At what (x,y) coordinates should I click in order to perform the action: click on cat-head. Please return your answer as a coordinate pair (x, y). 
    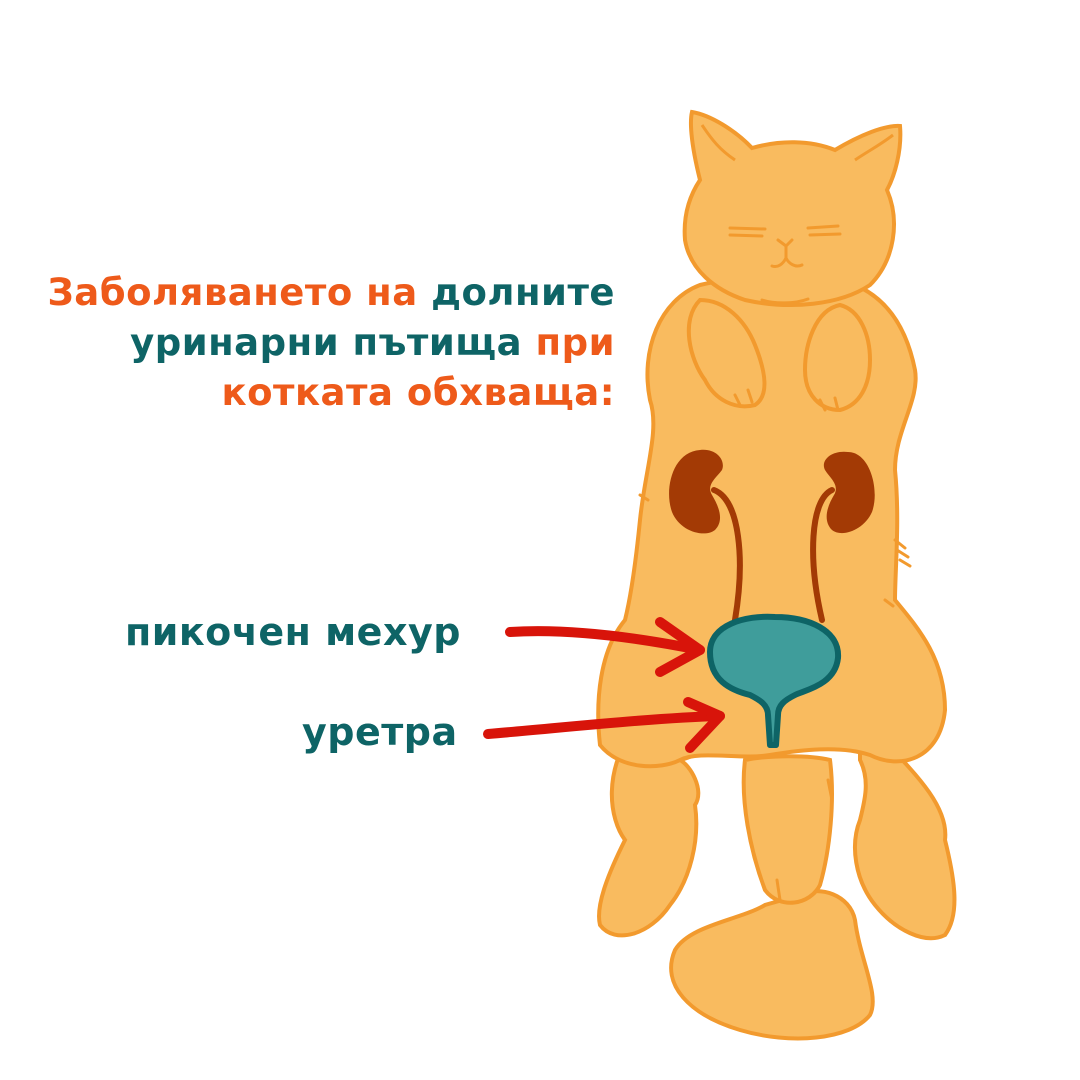
    Looking at the image, I should click on (792, 208).